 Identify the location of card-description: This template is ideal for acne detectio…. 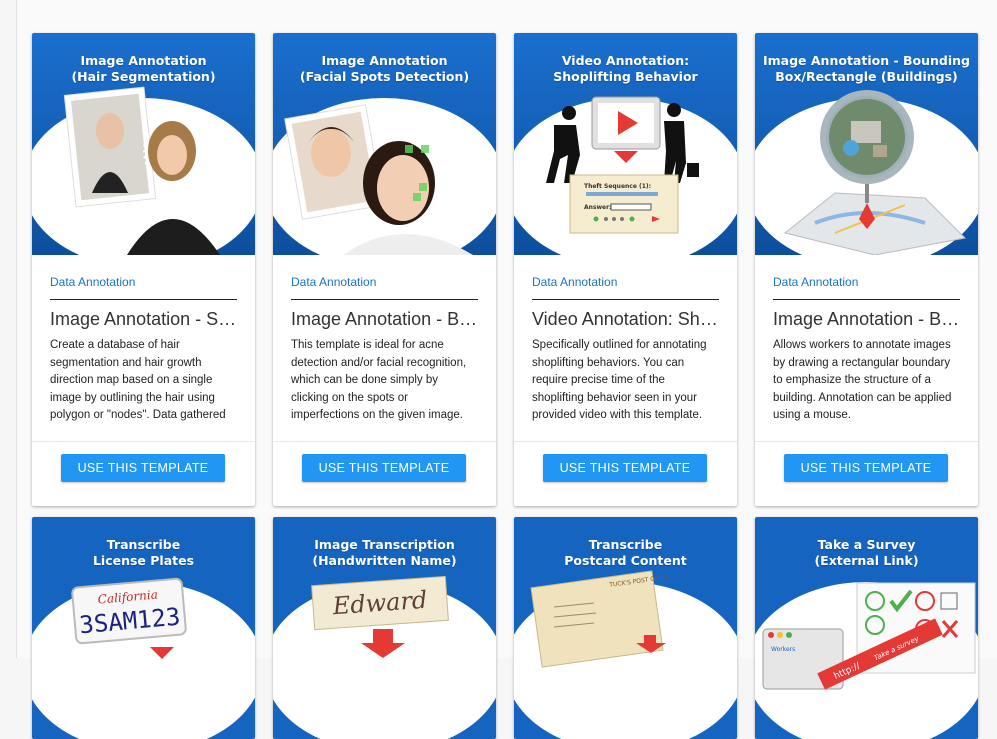
(379, 383).